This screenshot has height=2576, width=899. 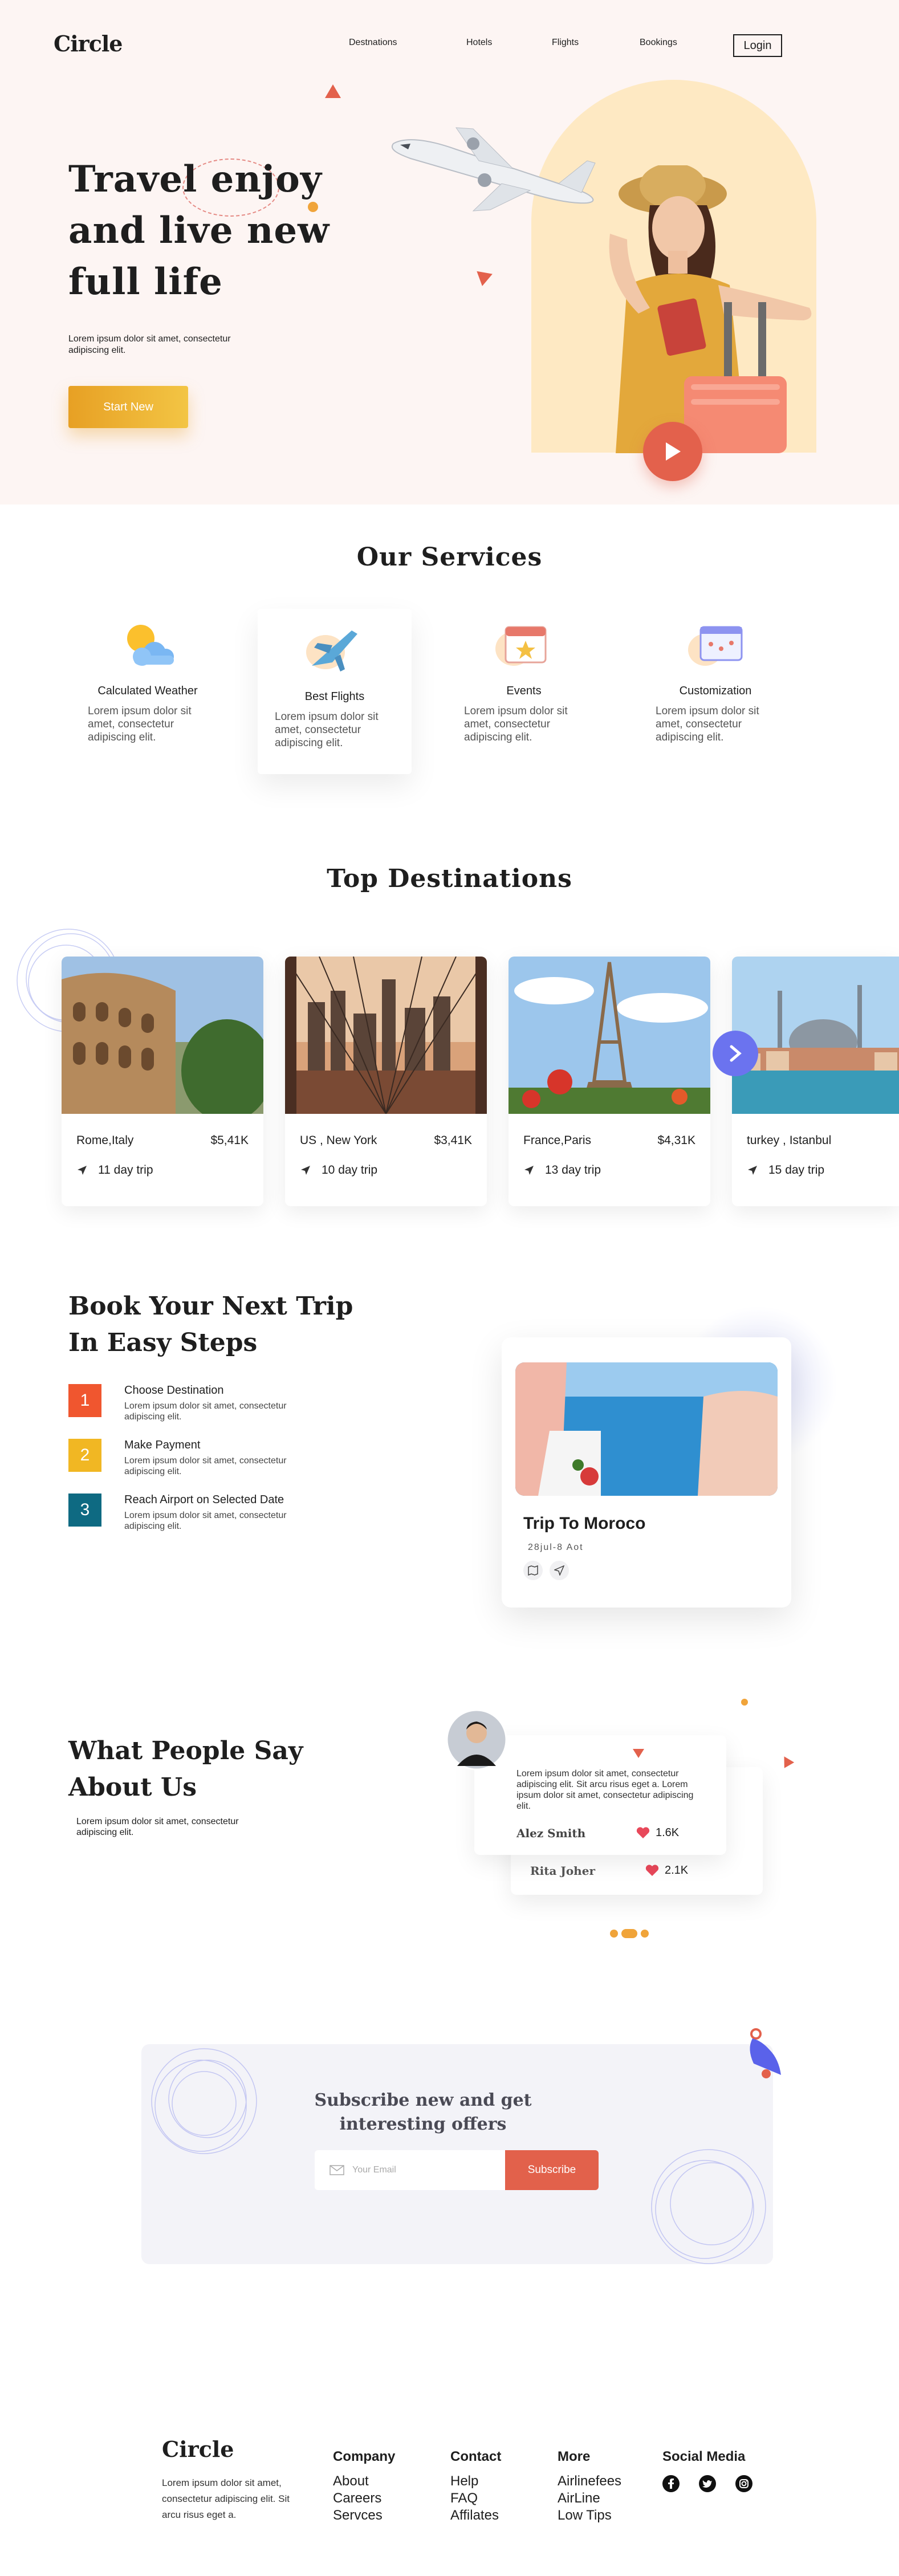 I want to click on avatar, so click(x=476, y=1740).